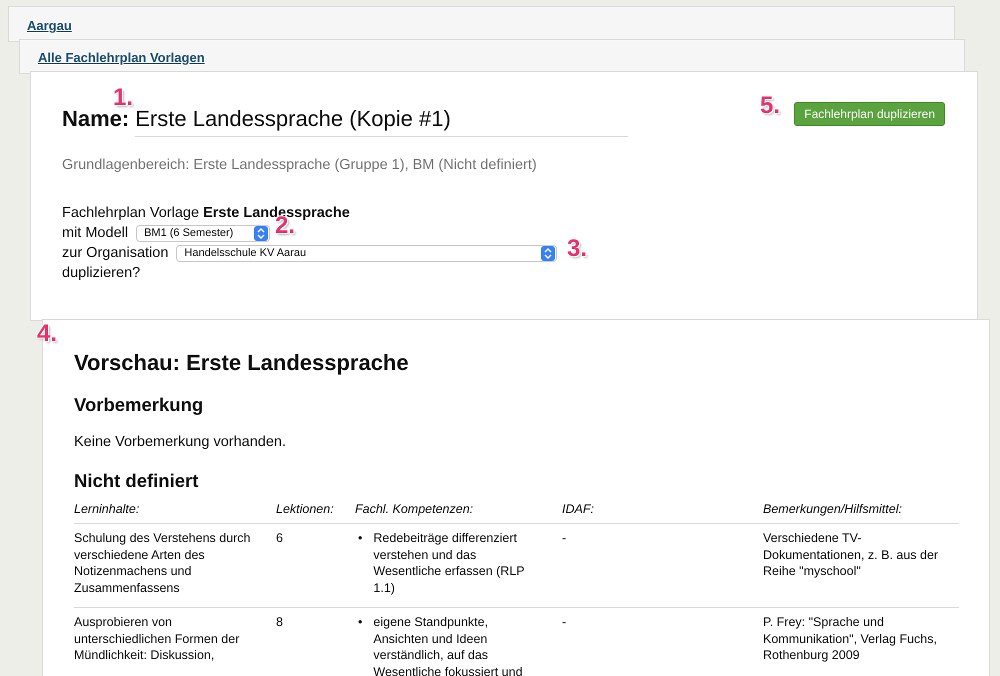 The image size is (1000, 676). Describe the element at coordinates (181, 442) in the screenshot. I see `intro-text: Keine Vorbemerkung vorhanden.` at that location.